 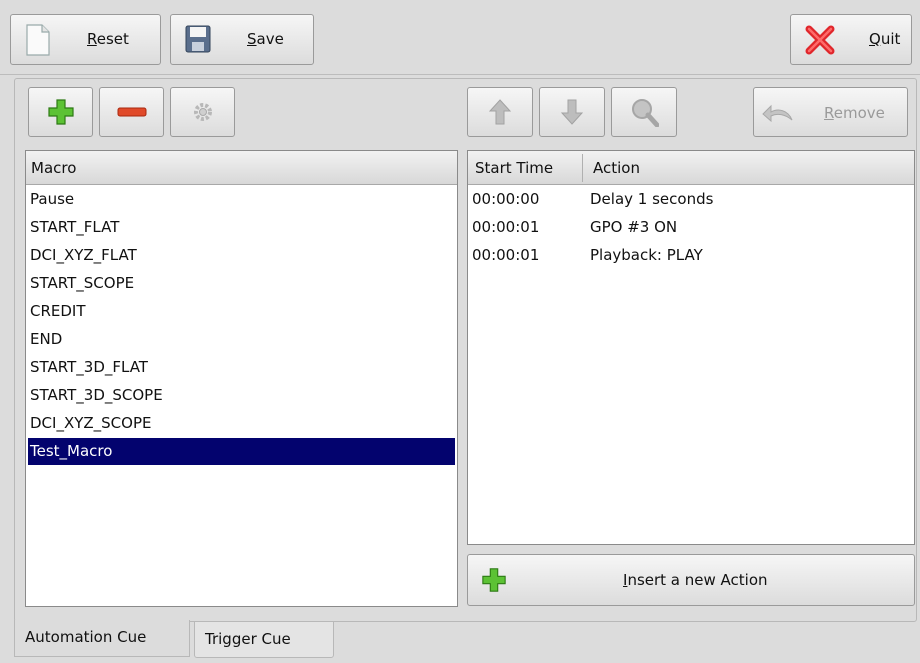 I want to click on quit-button: Quit, so click(x=851, y=39).